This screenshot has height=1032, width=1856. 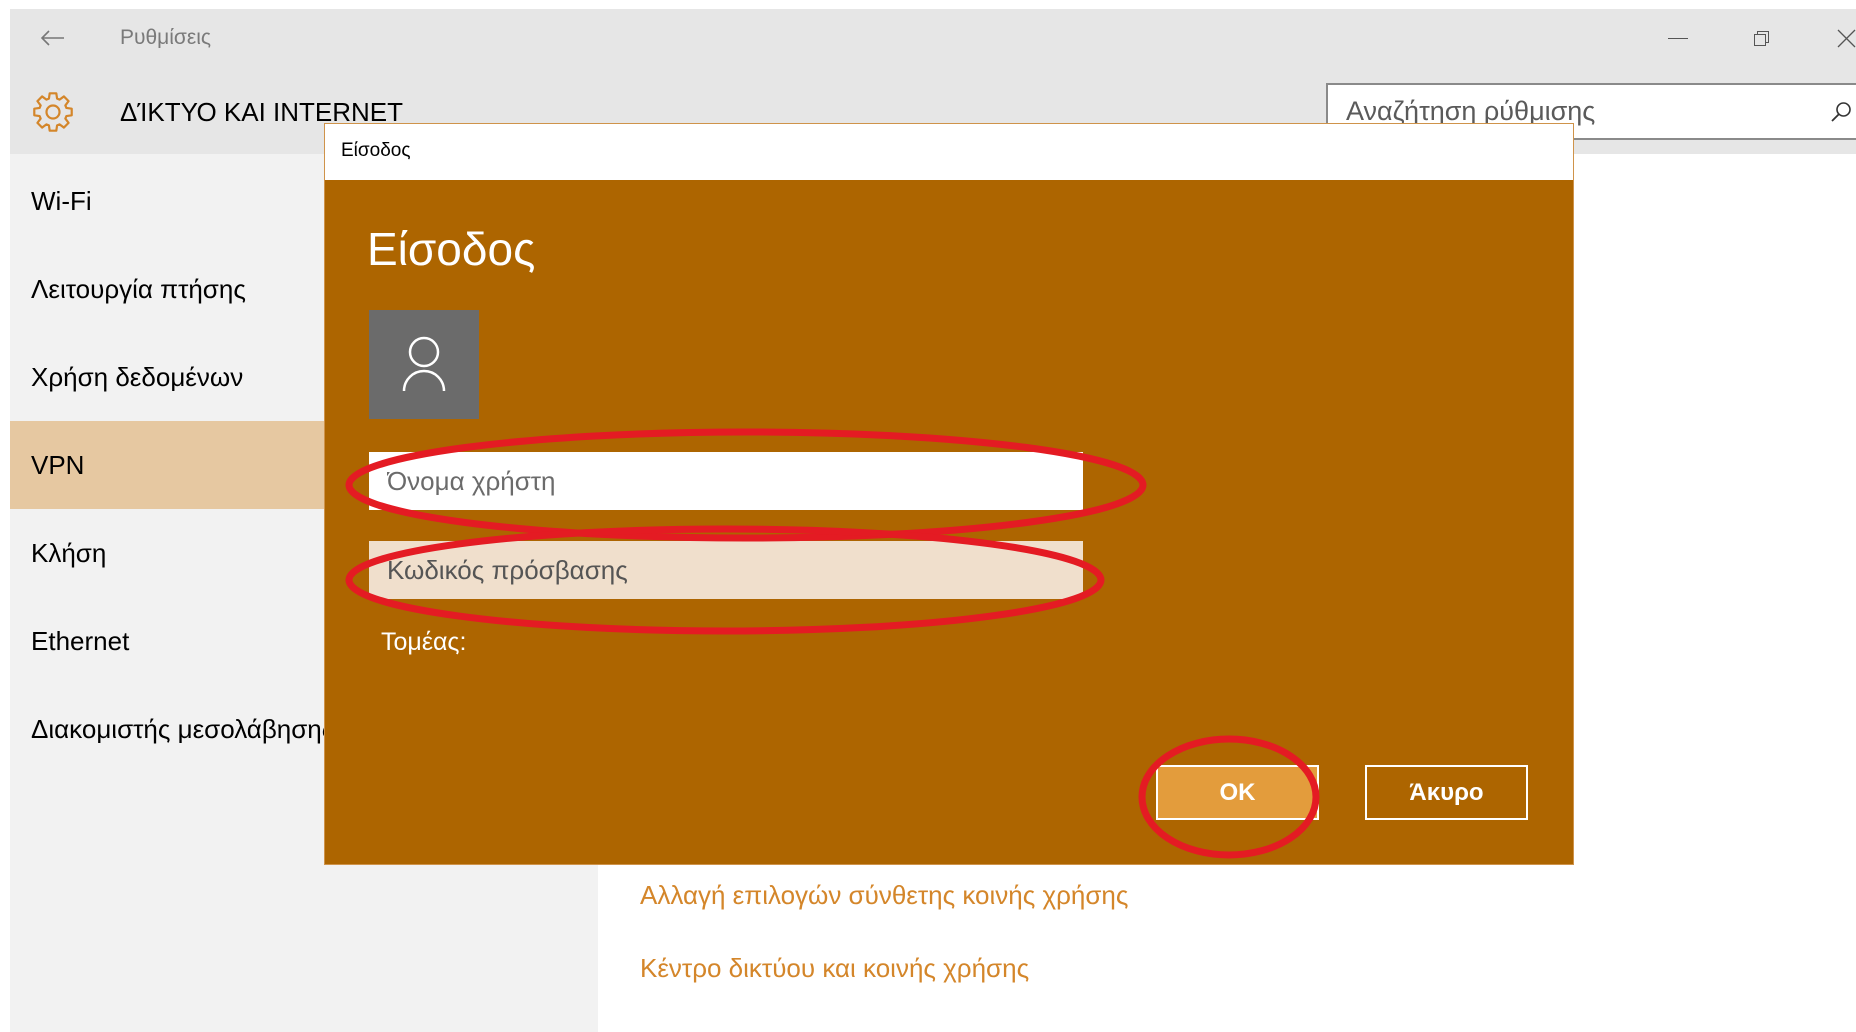 I want to click on sidebar-item-label: Κλήση, so click(x=69, y=552).